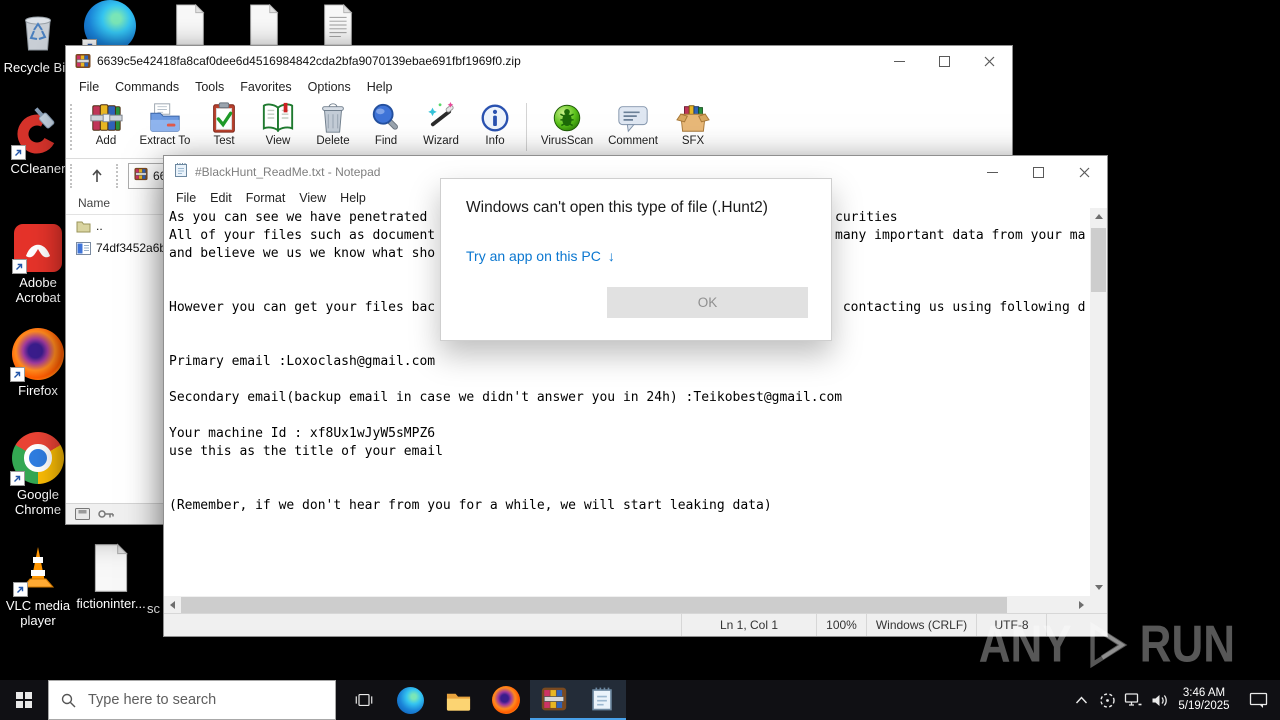 This screenshot has height=720, width=1280. Describe the element at coordinates (629, 363) in the screenshot. I see `text-line: Primary email :Loxoclash@gmail.com` at that location.